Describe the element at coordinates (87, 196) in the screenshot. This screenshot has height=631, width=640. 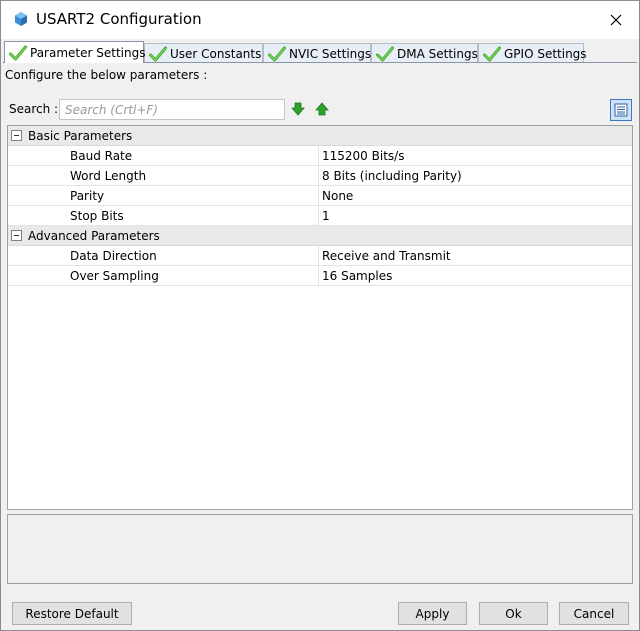
I see `parameter-name: Parity` at that location.